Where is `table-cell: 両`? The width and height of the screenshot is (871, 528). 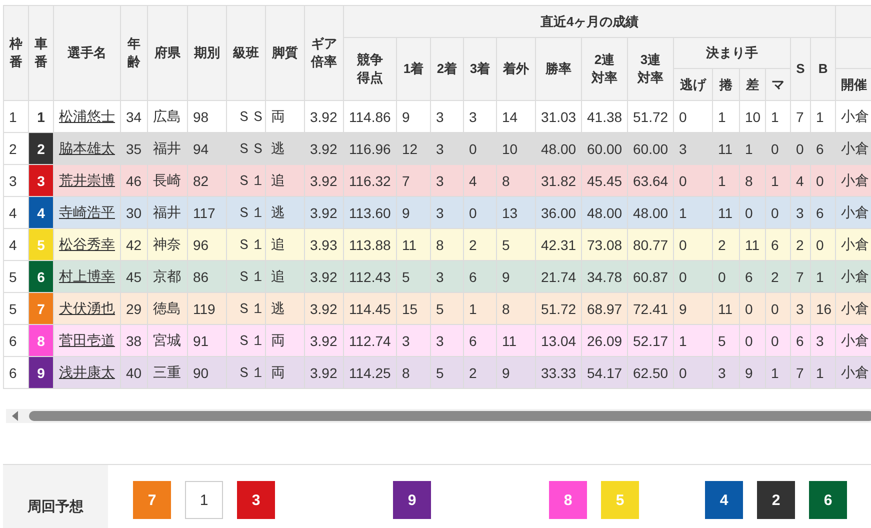 table-cell: 両 is located at coordinates (285, 372).